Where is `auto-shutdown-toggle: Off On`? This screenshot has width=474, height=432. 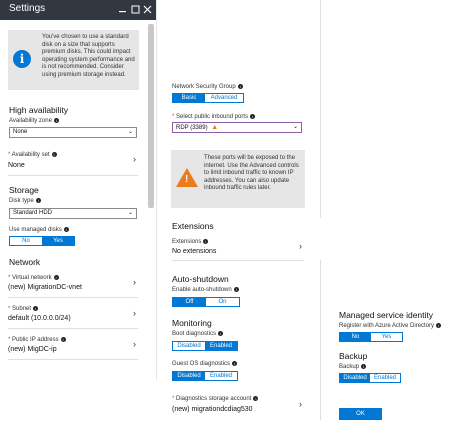 auto-shutdown-toggle: Off On is located at coordinates (206, 302).